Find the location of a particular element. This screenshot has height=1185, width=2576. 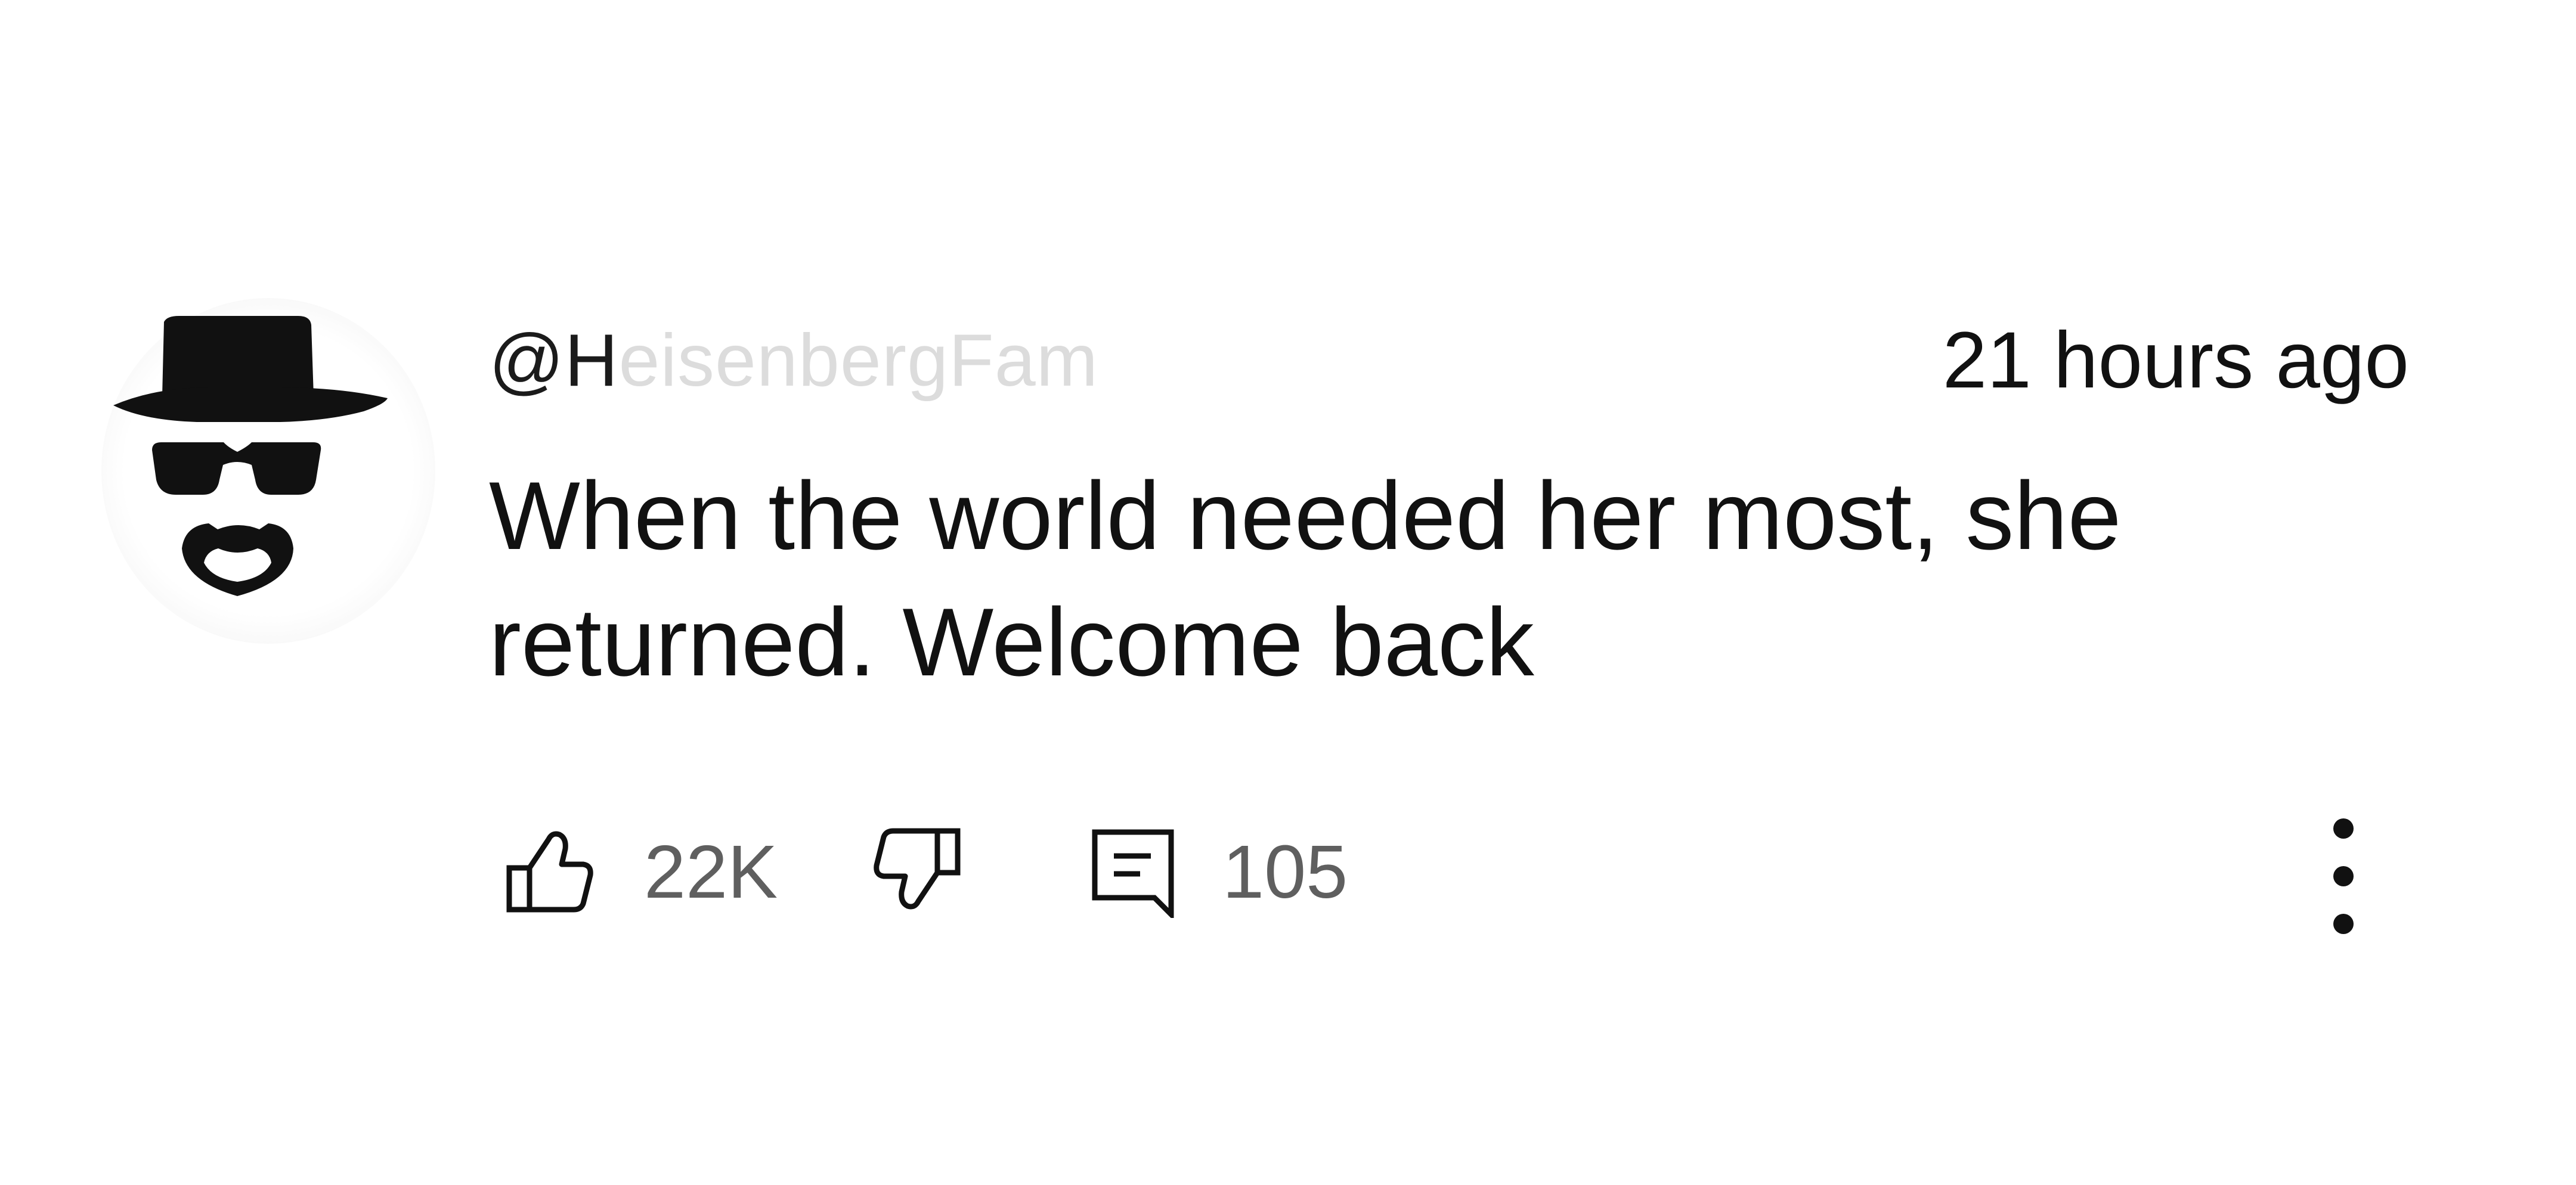

comment-author: @HeisenbergFam is located at coordinates (794, 360).